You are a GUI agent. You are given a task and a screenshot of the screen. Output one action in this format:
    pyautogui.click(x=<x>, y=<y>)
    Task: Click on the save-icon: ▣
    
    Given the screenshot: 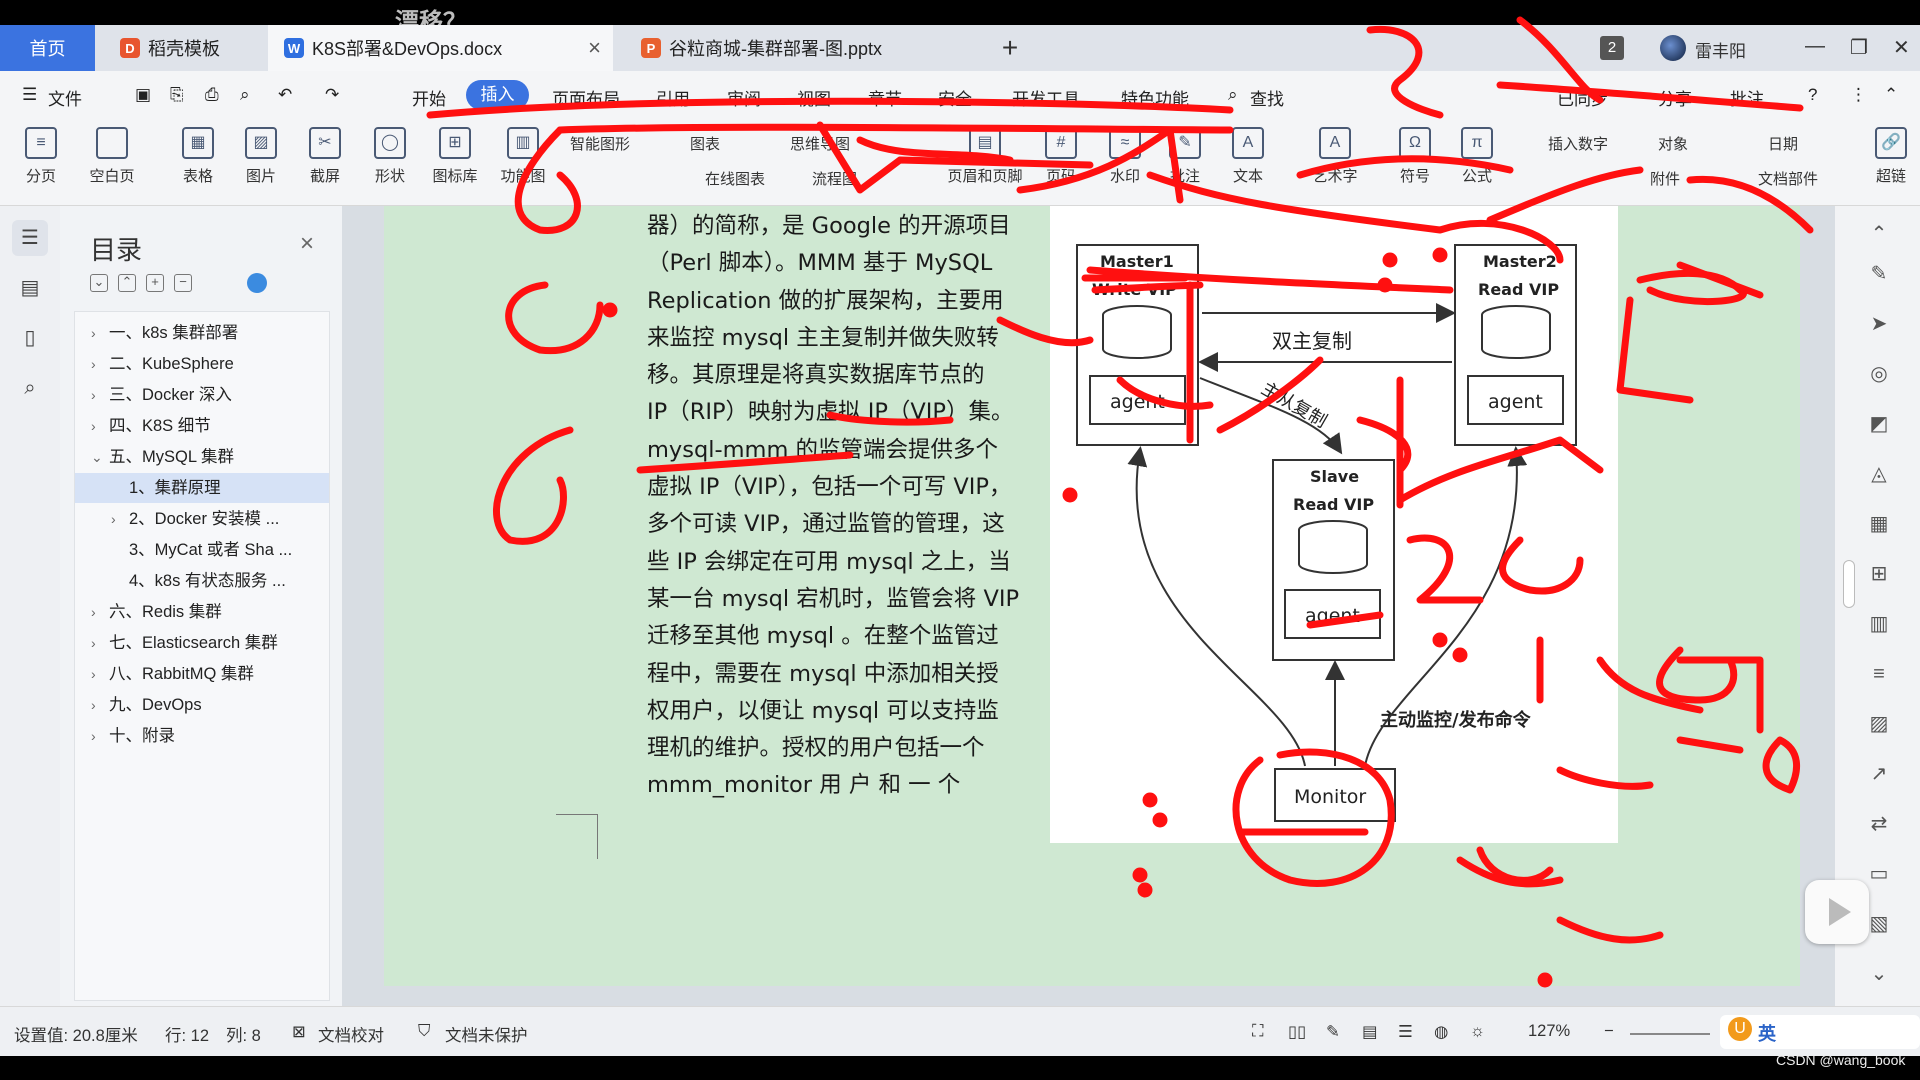 What is the action you would take?
    pyautogui.click(x=143, y=95)
    